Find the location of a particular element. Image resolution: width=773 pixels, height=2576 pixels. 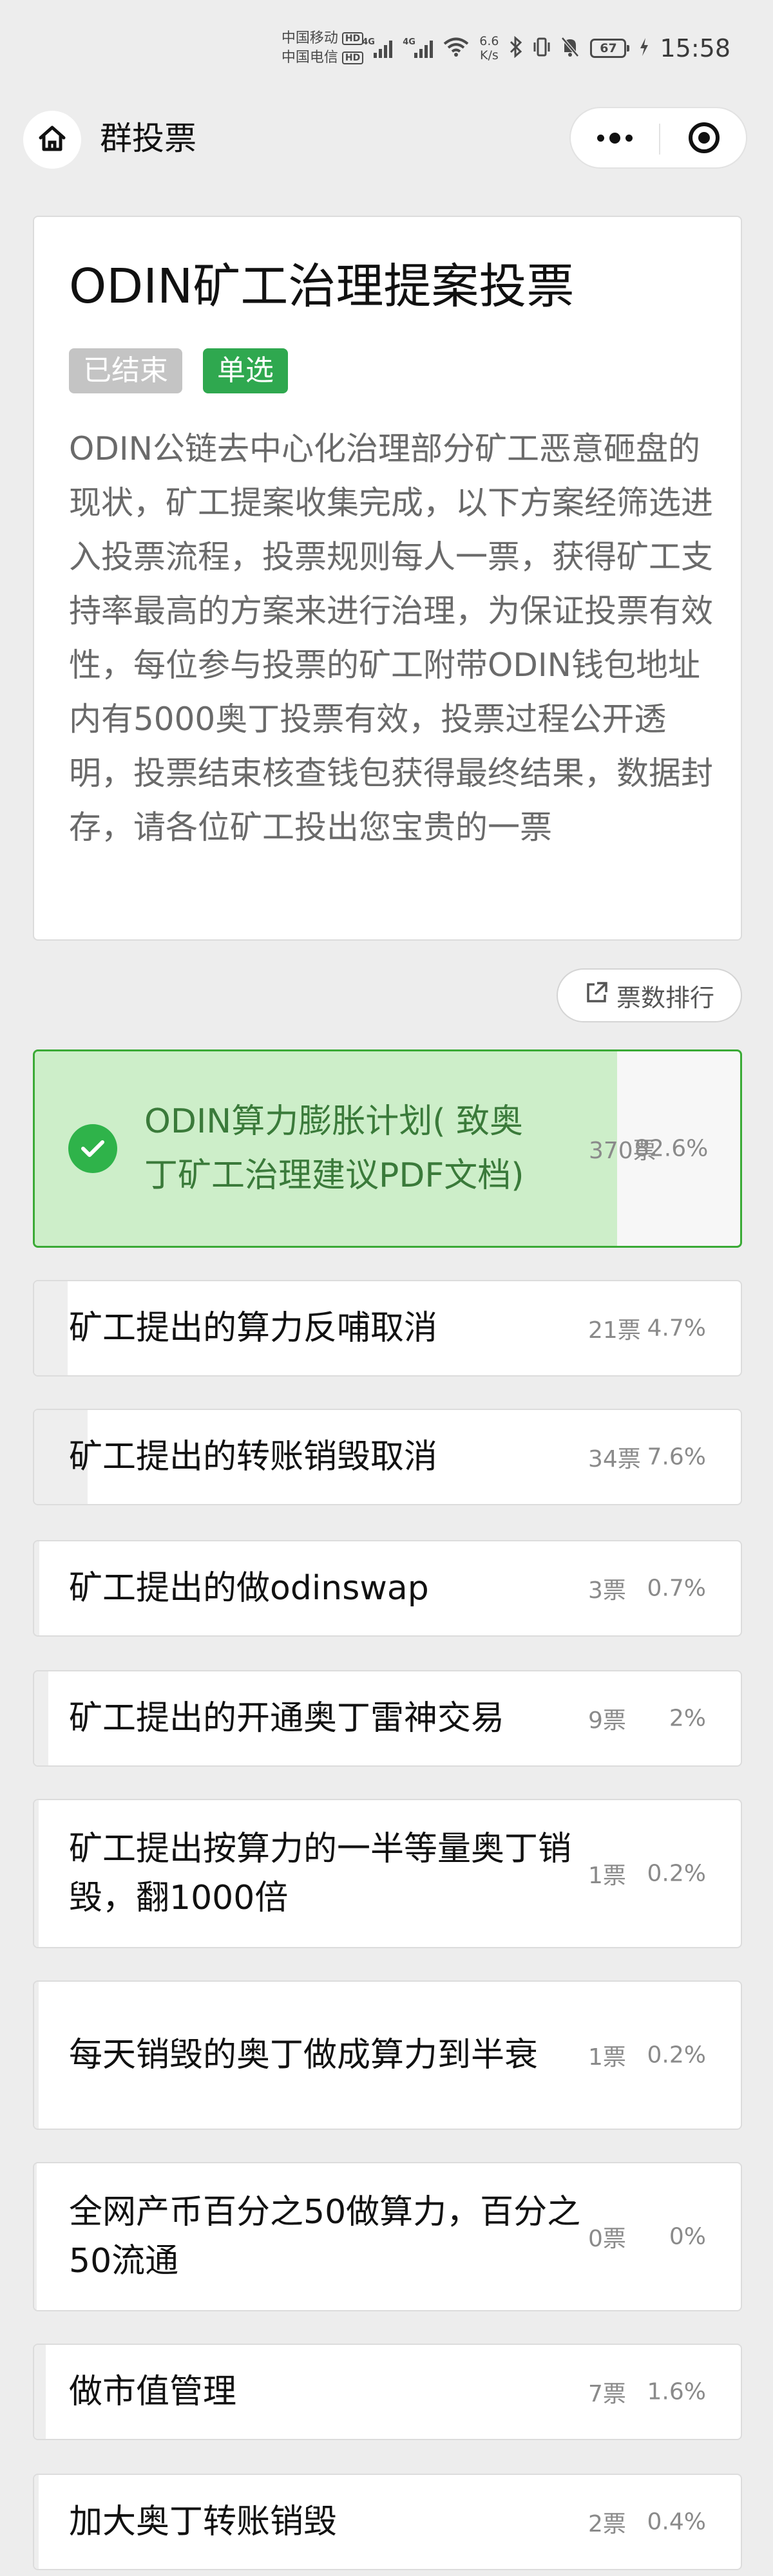

close-button is located at coordinates (703, 137).